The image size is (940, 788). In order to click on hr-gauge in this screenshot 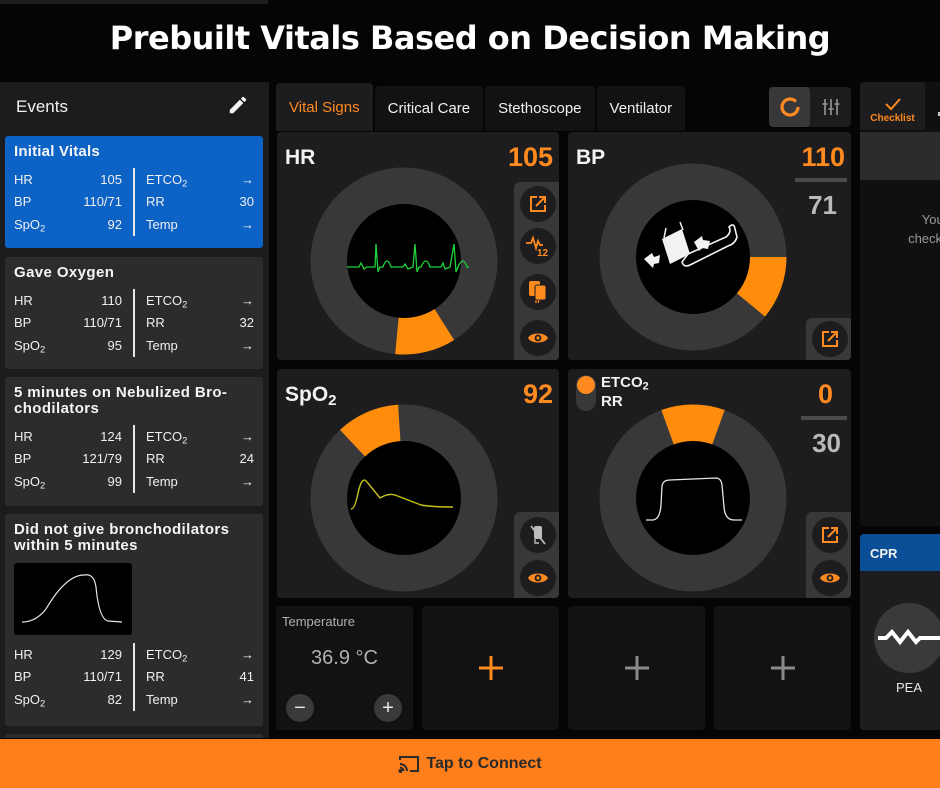, I will do `click(404, 261)`.